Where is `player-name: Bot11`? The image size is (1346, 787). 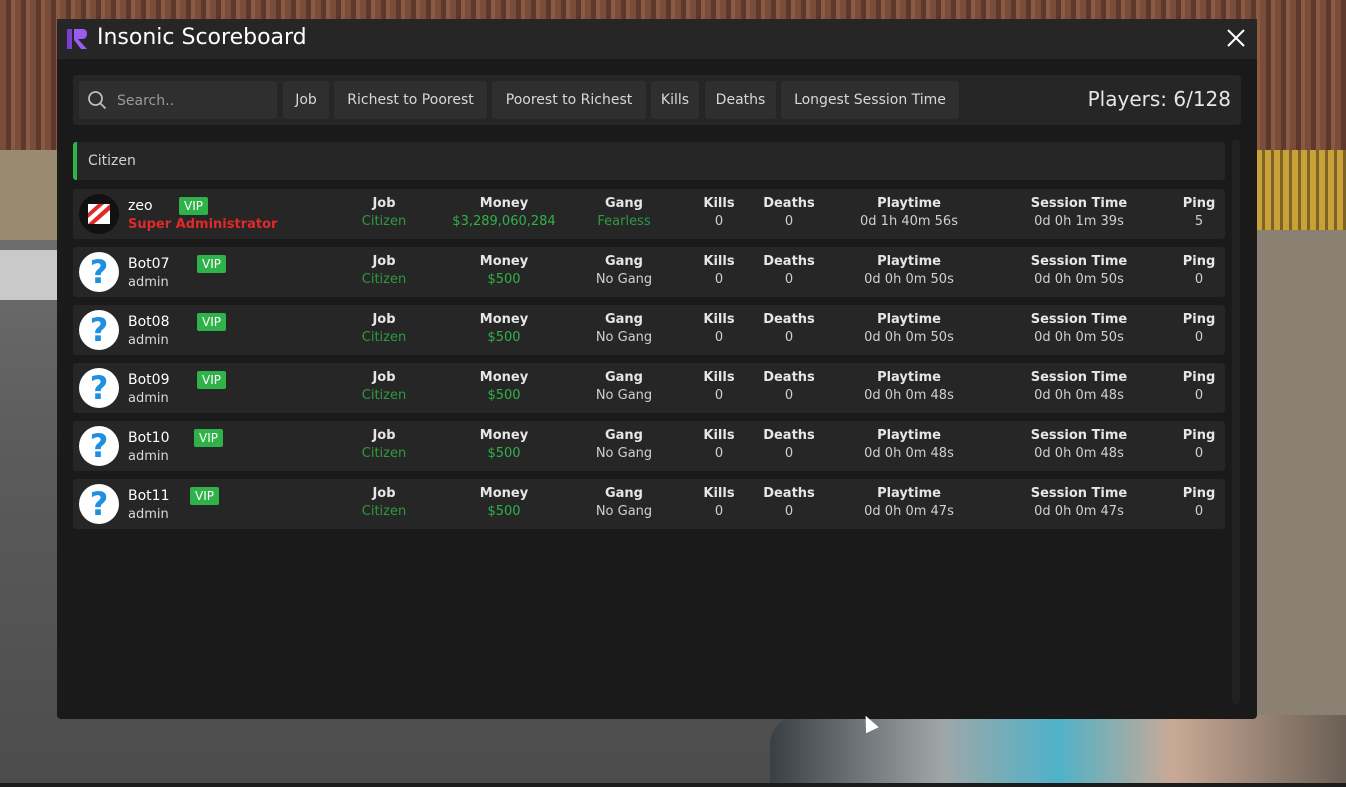
player-name: Bot11 is located at coordinates (149, 496).